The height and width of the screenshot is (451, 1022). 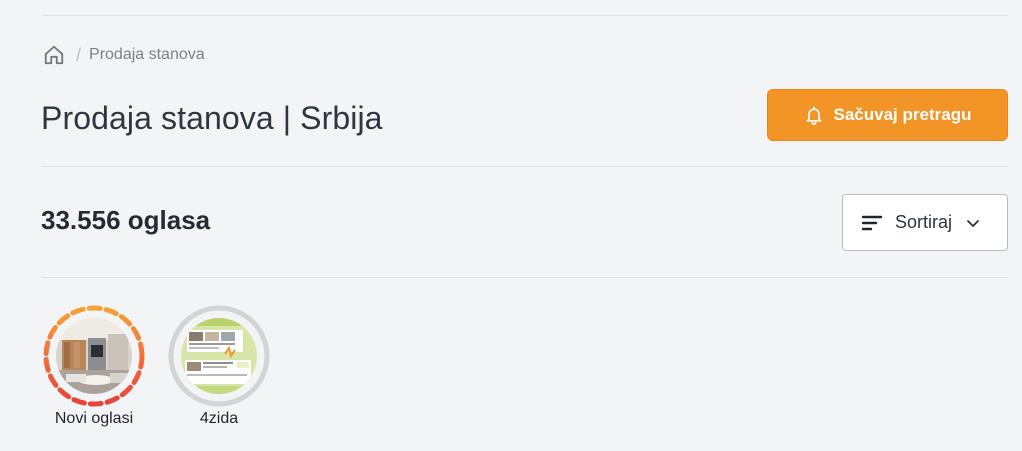 I want to click on divider-top, so click(x=525, y=15).